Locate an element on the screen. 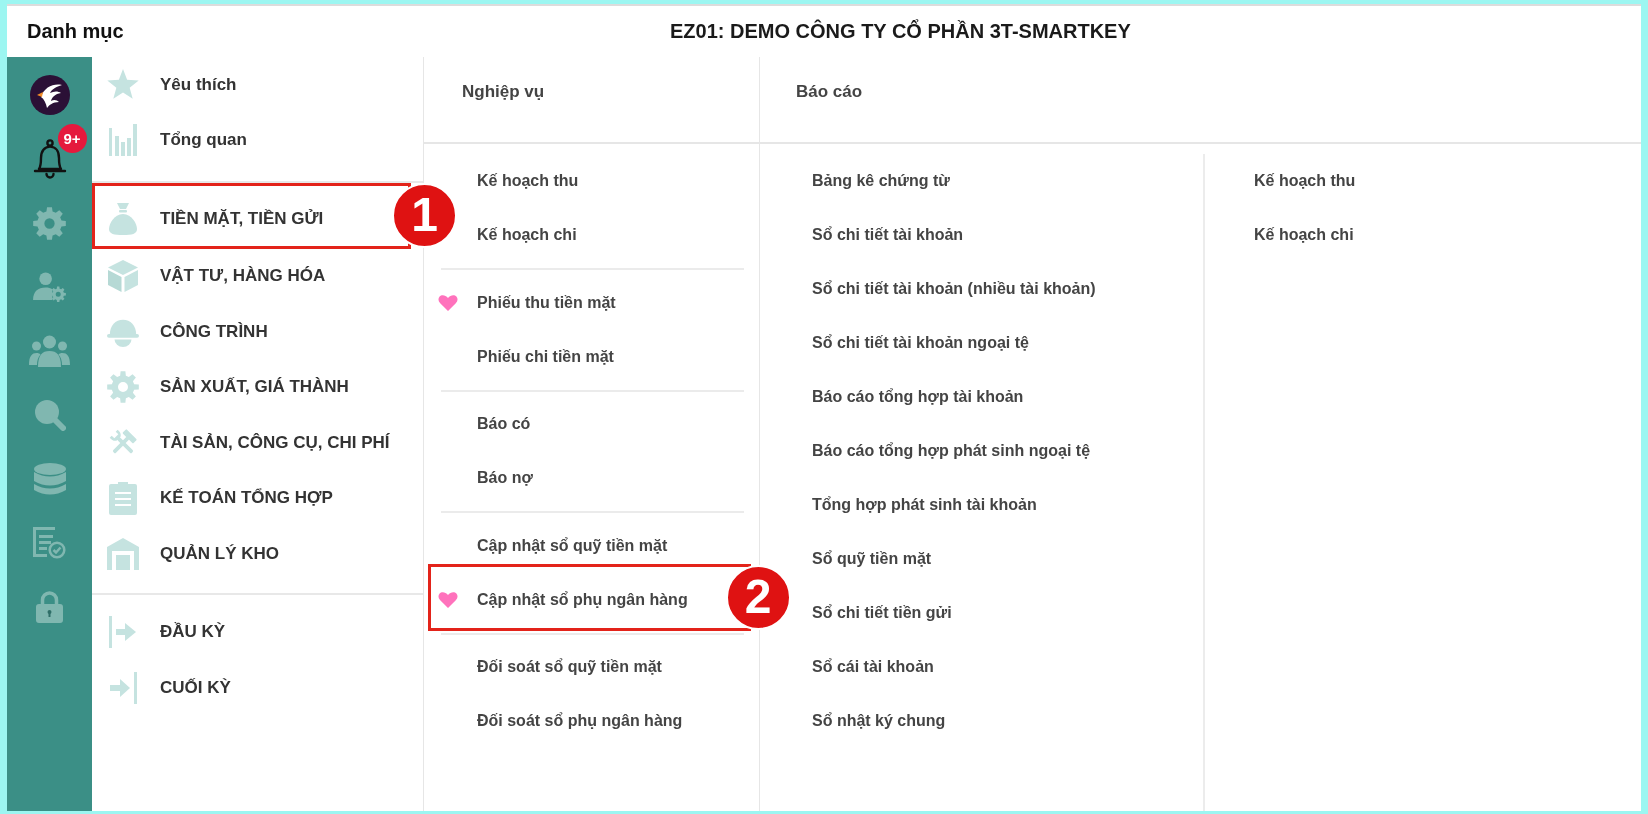 Image resolution: width=1648 pixels, height=814 pixels. menu-item: Kế hoạch thu is located at coordinates (528, 181).